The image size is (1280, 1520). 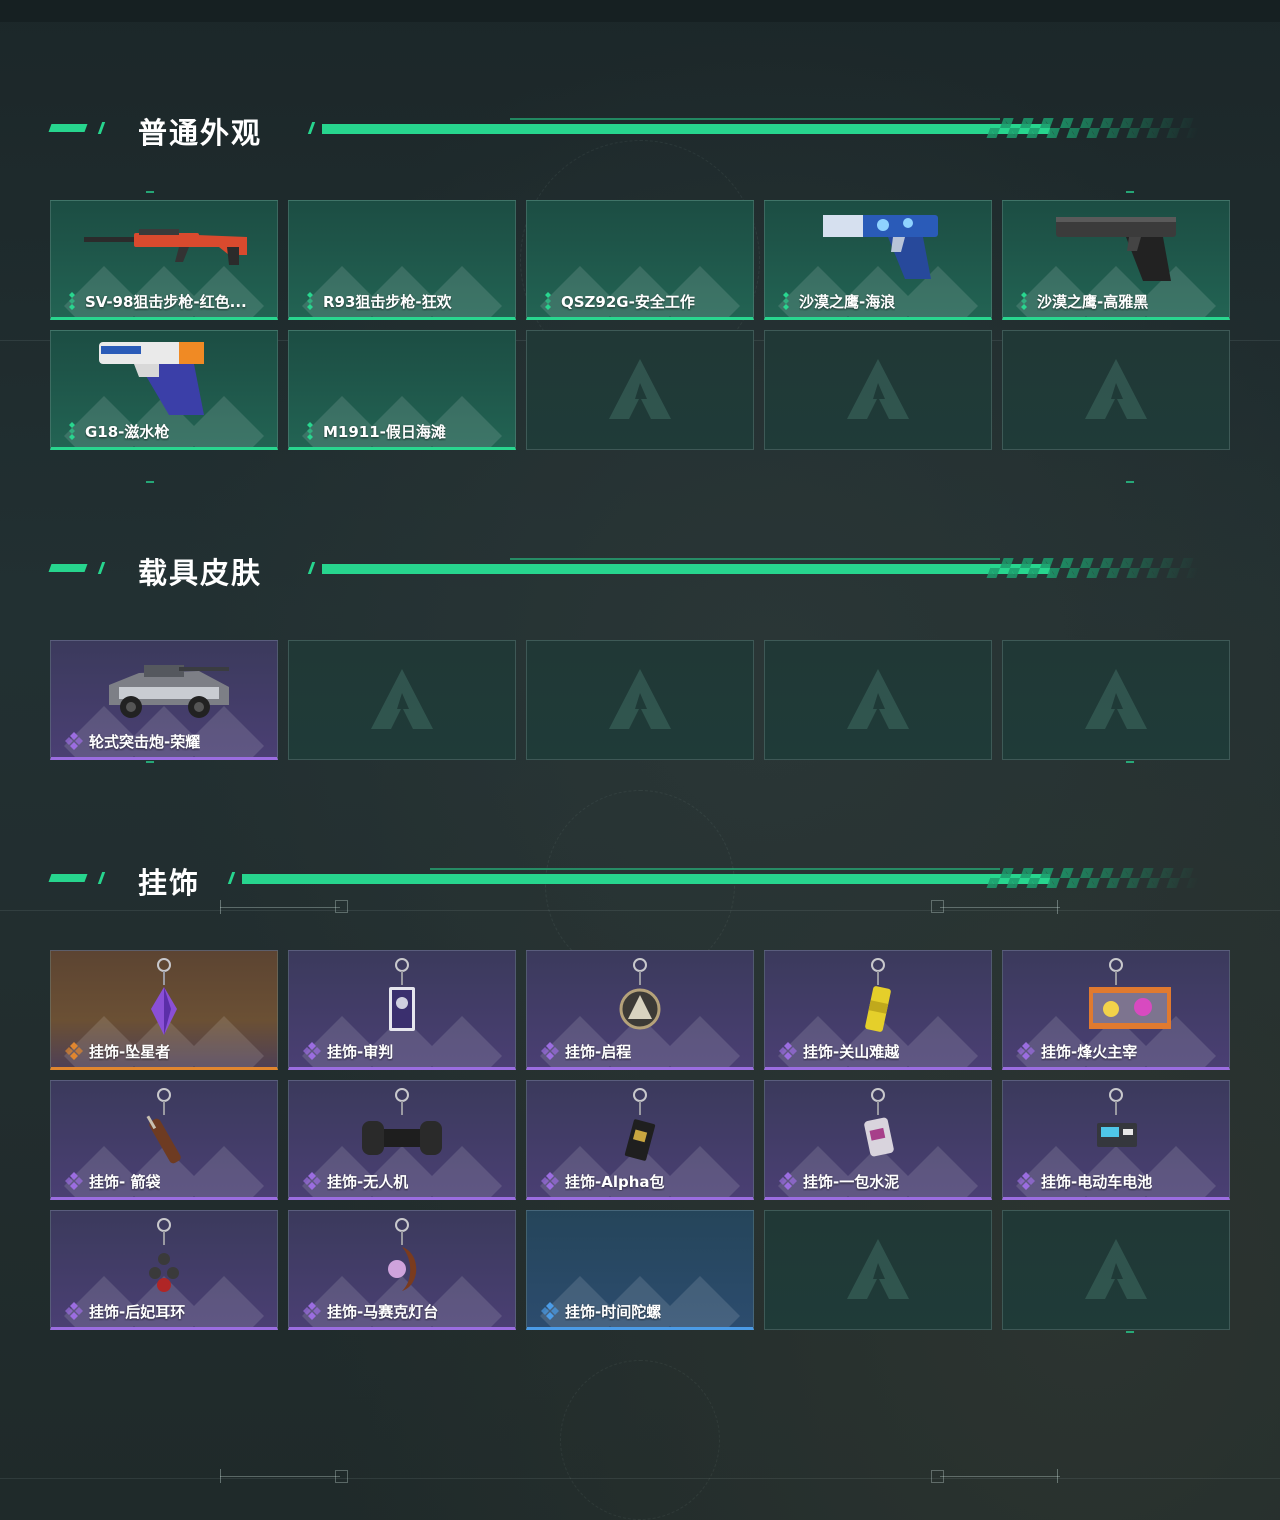 I want to click on item-card: 挂饰-电动车电池, so click(x=1116, y=1140).